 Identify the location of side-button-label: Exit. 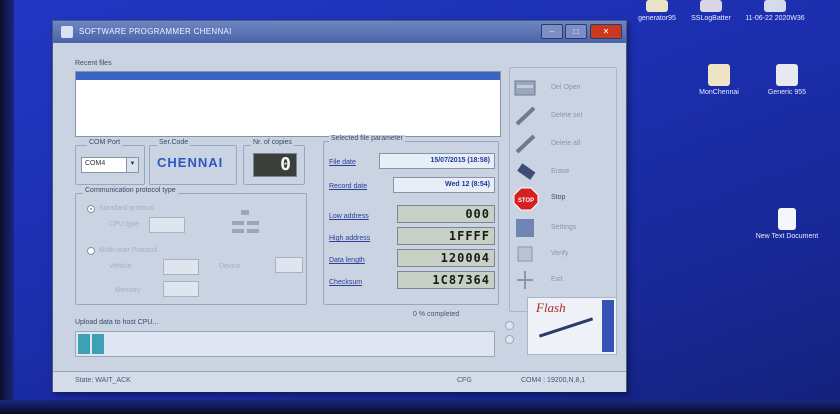
(557, 279).